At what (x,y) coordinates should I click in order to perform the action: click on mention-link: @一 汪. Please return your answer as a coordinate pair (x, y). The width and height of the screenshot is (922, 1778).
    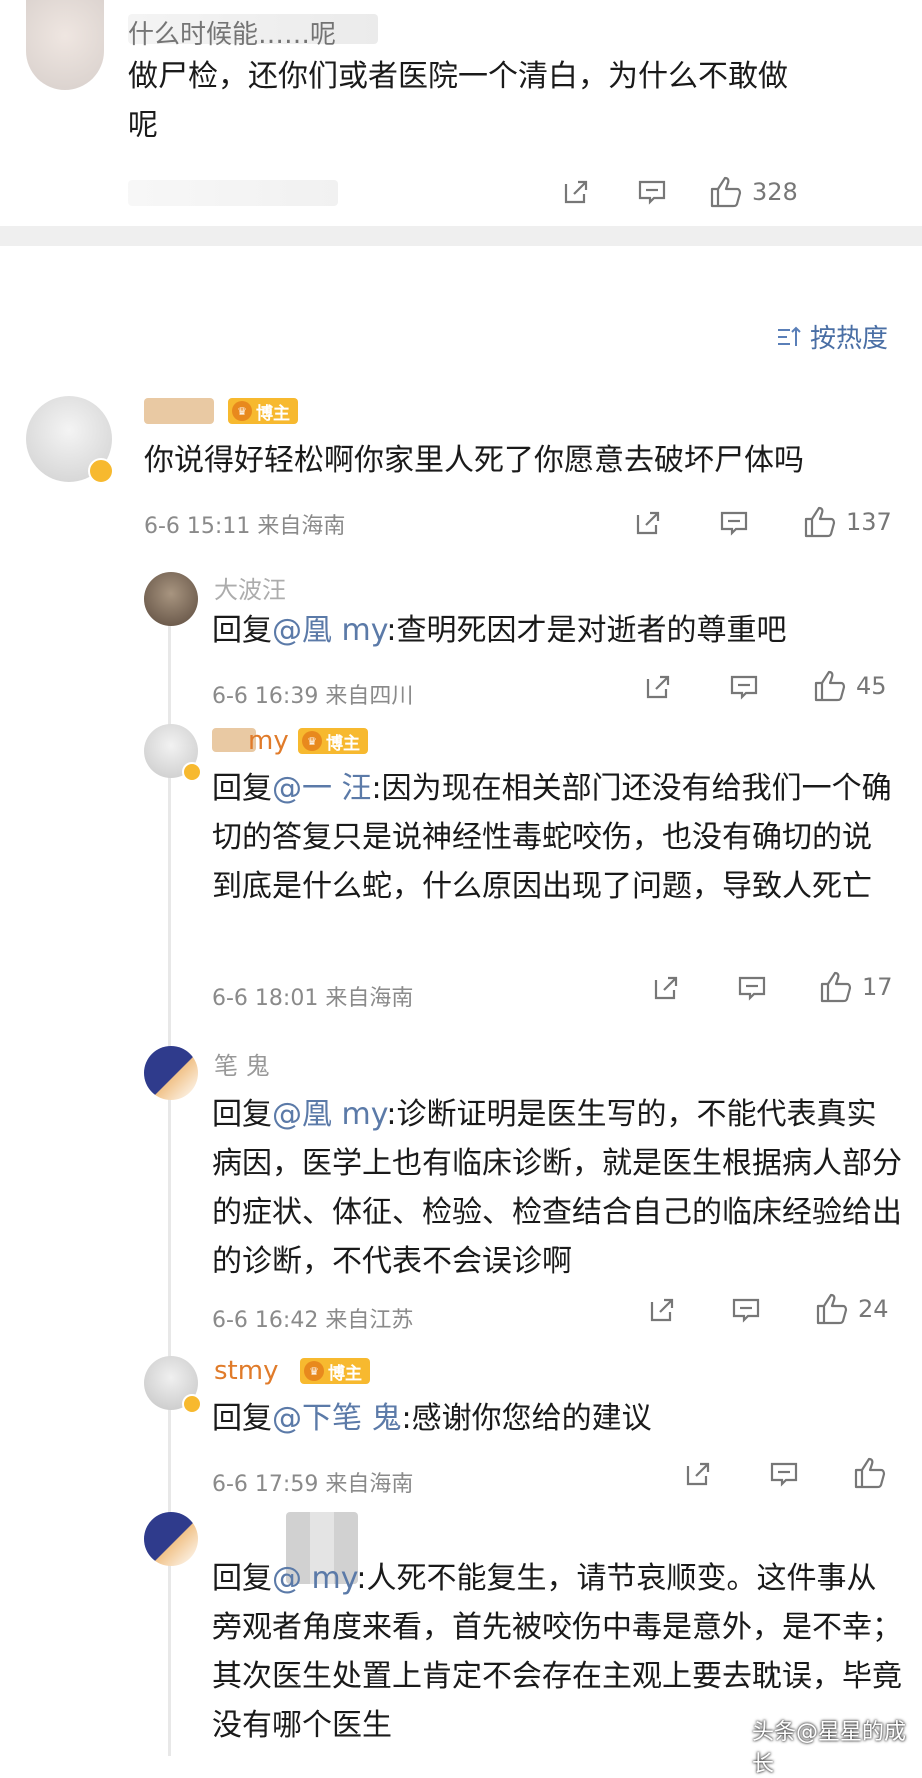
    Looking at the image, I should click on (322, 788).